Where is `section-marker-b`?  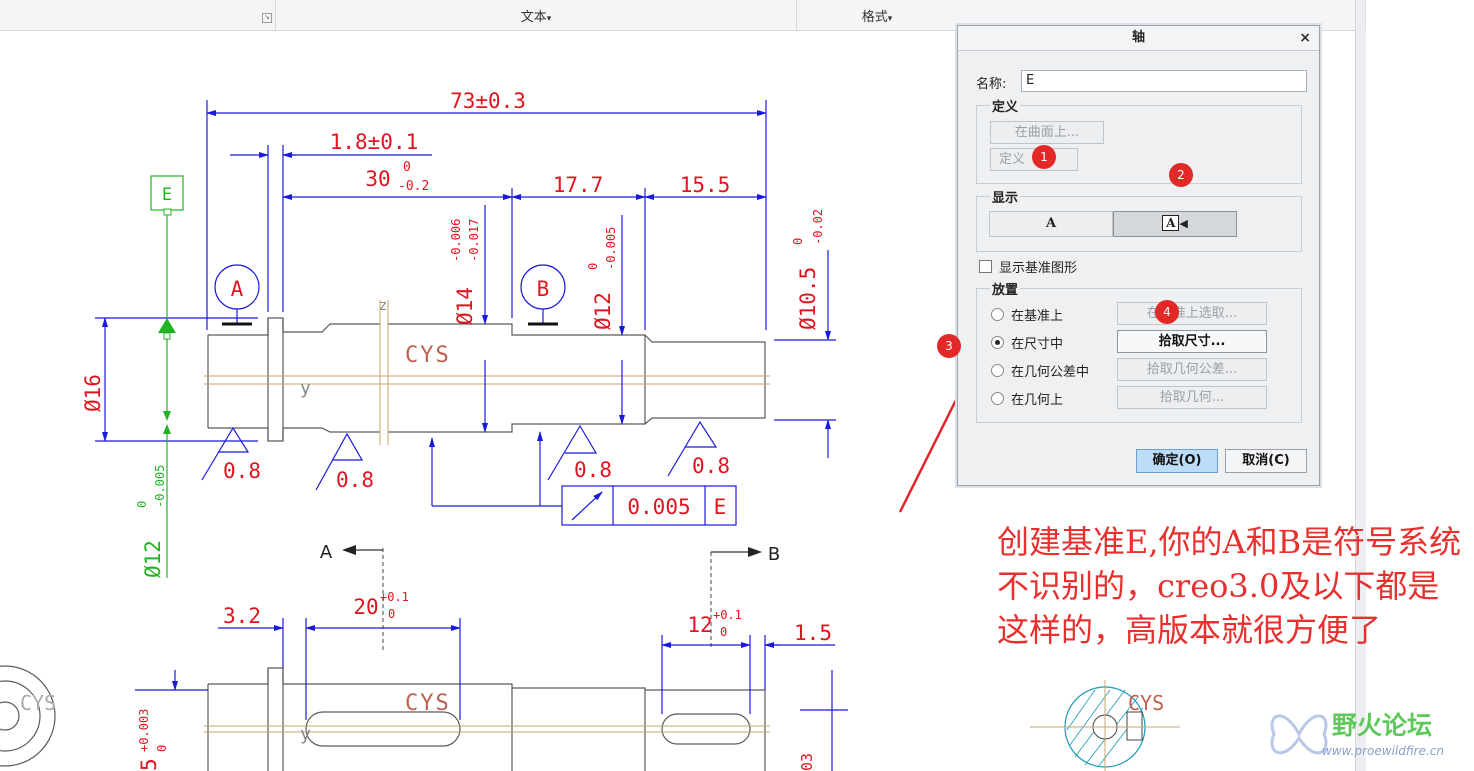 section-marker-b is located at coordinates (736, 598).